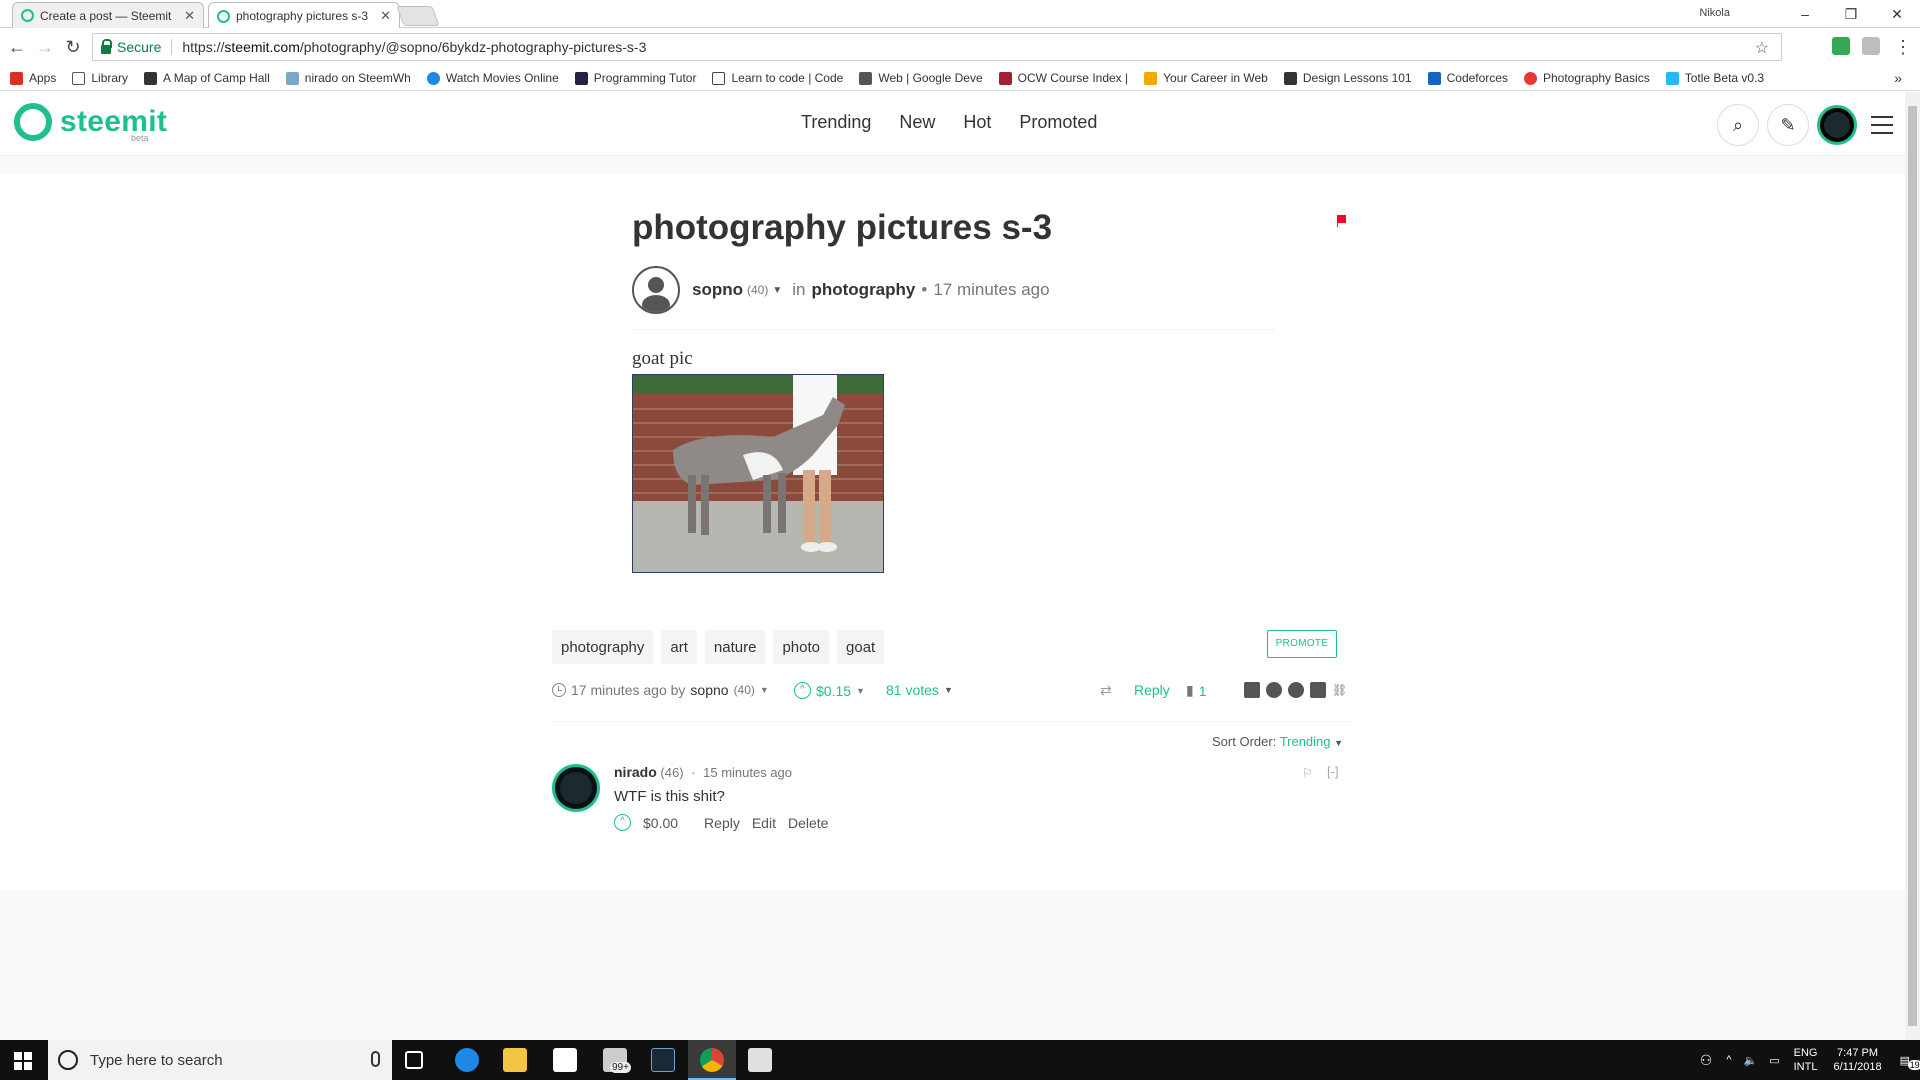 The width and height of the screenshot is (1920, 1080). I want to click on tab-create-post: Create a post — Steemit ✕, so click(108, 15).